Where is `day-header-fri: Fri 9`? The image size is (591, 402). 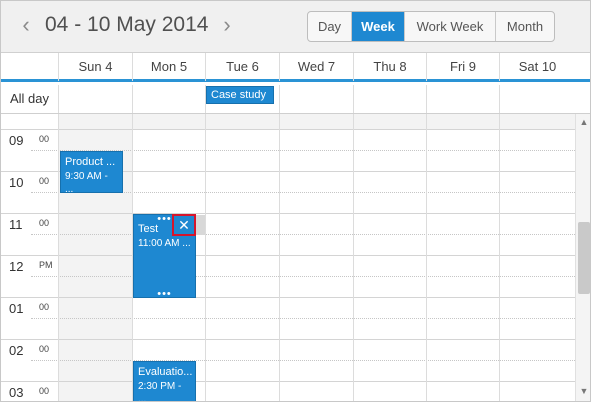
day-header-fri: Fri 9 is located at coordinates (462, 67).